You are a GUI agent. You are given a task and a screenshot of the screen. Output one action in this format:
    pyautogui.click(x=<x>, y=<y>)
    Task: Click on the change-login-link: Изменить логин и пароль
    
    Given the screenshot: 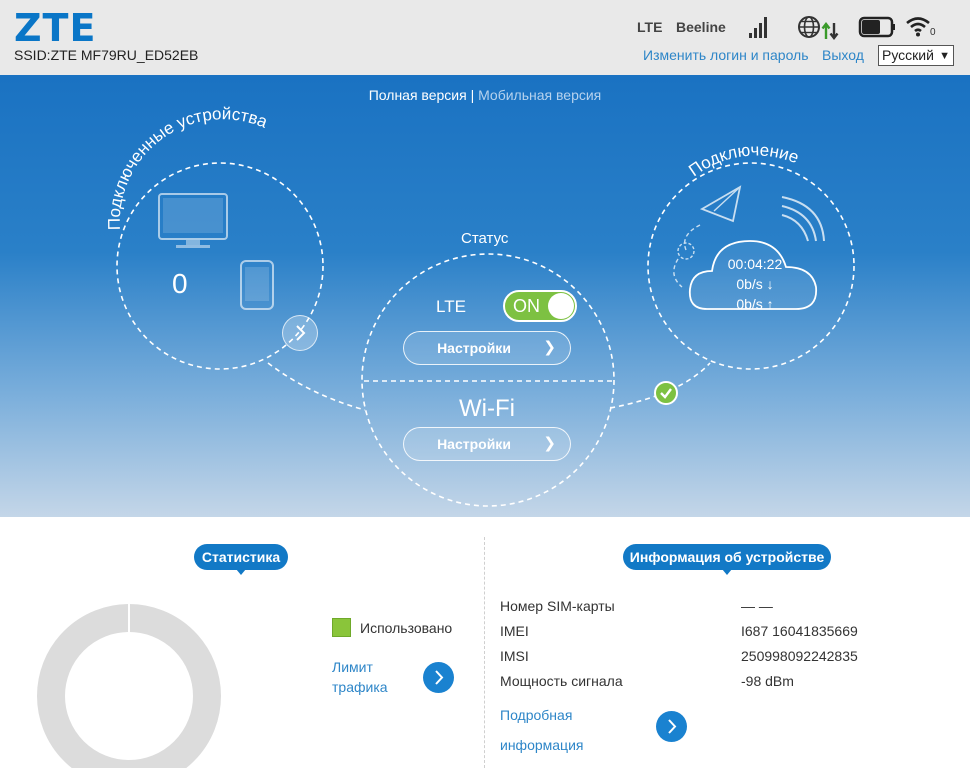 What is the action you would take?
    pyautogui.click(x=726, y=55)
    